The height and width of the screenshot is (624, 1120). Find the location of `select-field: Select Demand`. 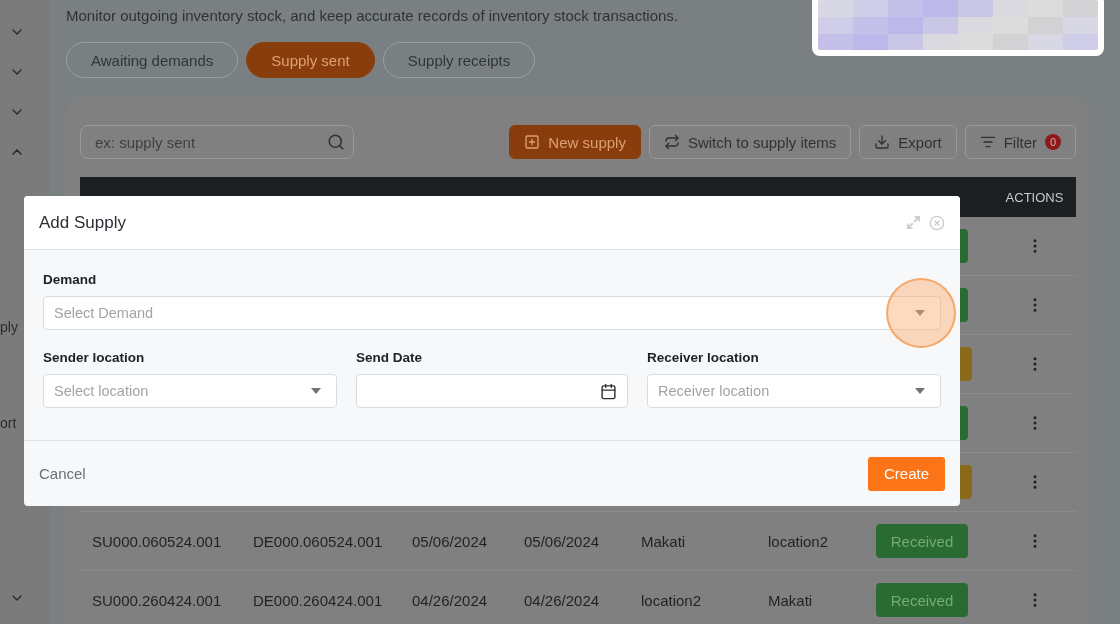

select-field: Select Demand is located at coordinates (492, 313).